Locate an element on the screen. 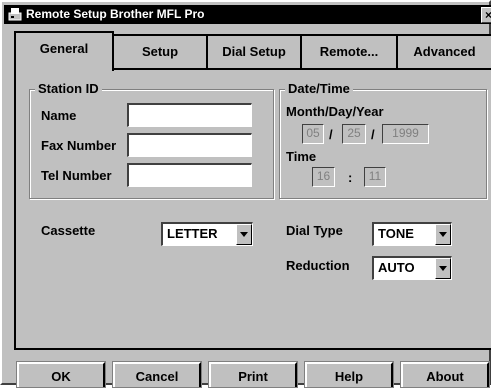  hour-field: 16 is located at coordinates (323, 177).